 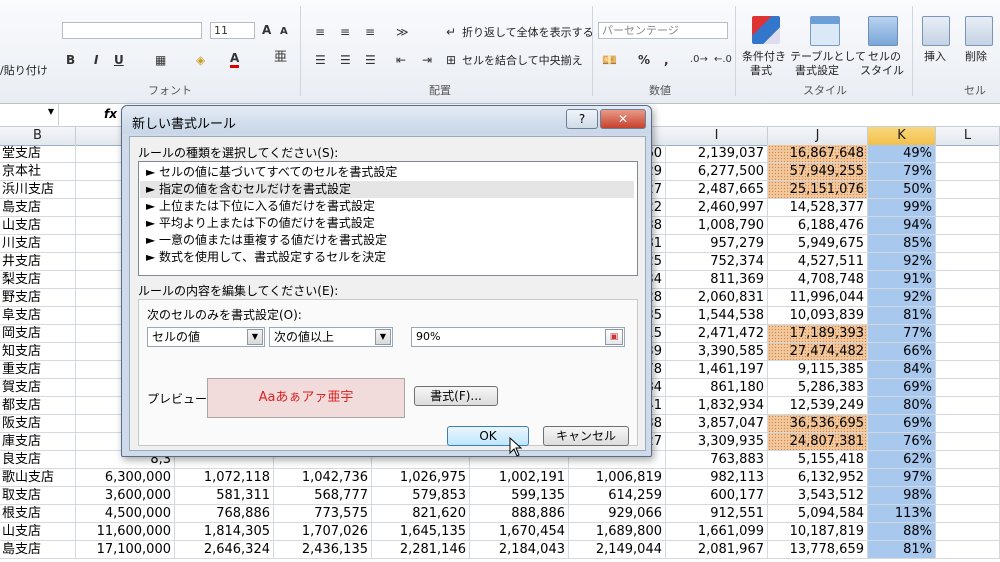 I want to click on cell-style-label2: スタイル, so click(x=882, y=70).